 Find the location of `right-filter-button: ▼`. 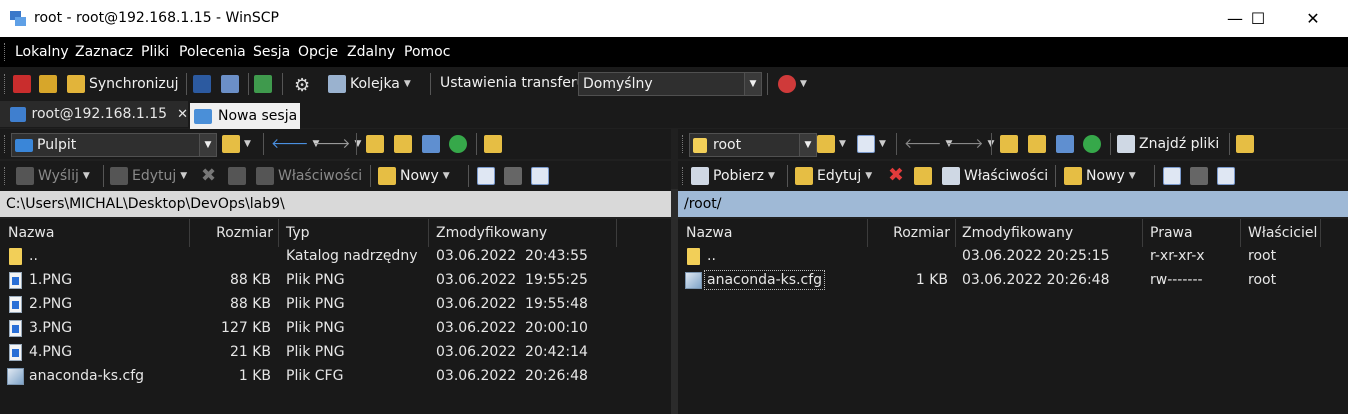

right-filter-button: ▼ is located at coordinates (871, 144).